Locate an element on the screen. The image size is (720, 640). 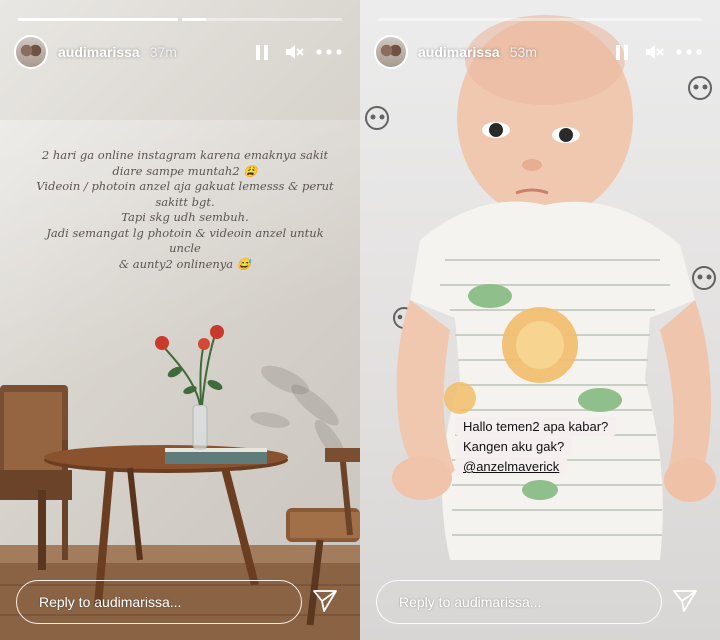
post-time: 37m is located at coordinates (163, 52).